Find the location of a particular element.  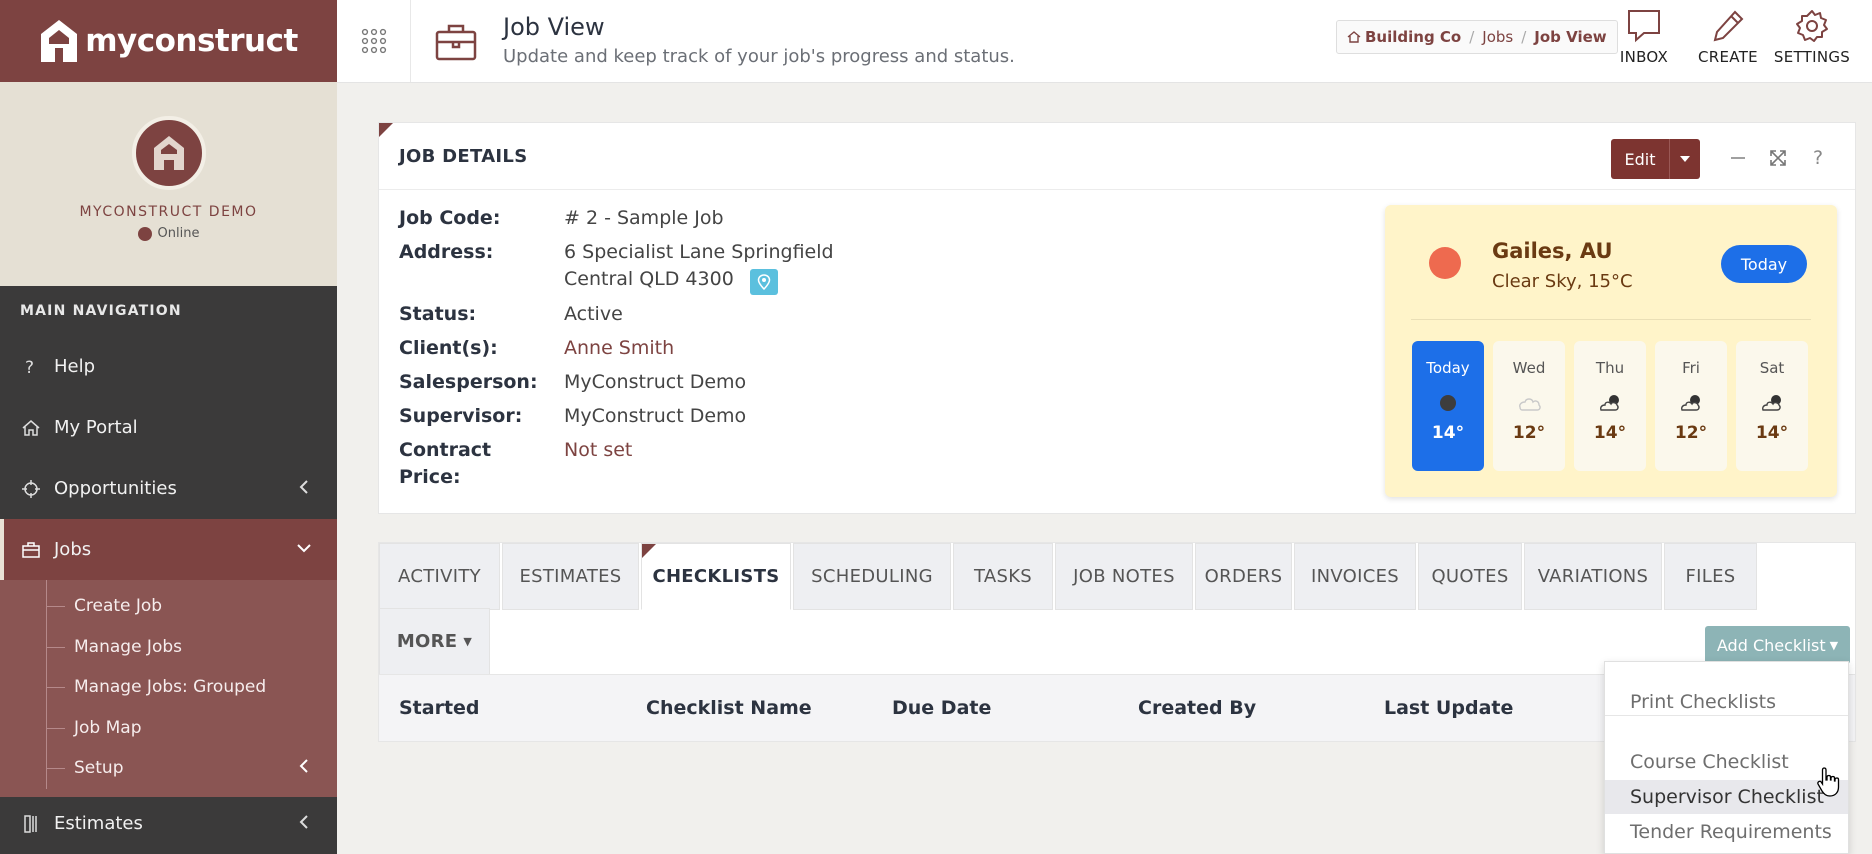

weather-today-button: Today is located at coordinates (1764, 264).